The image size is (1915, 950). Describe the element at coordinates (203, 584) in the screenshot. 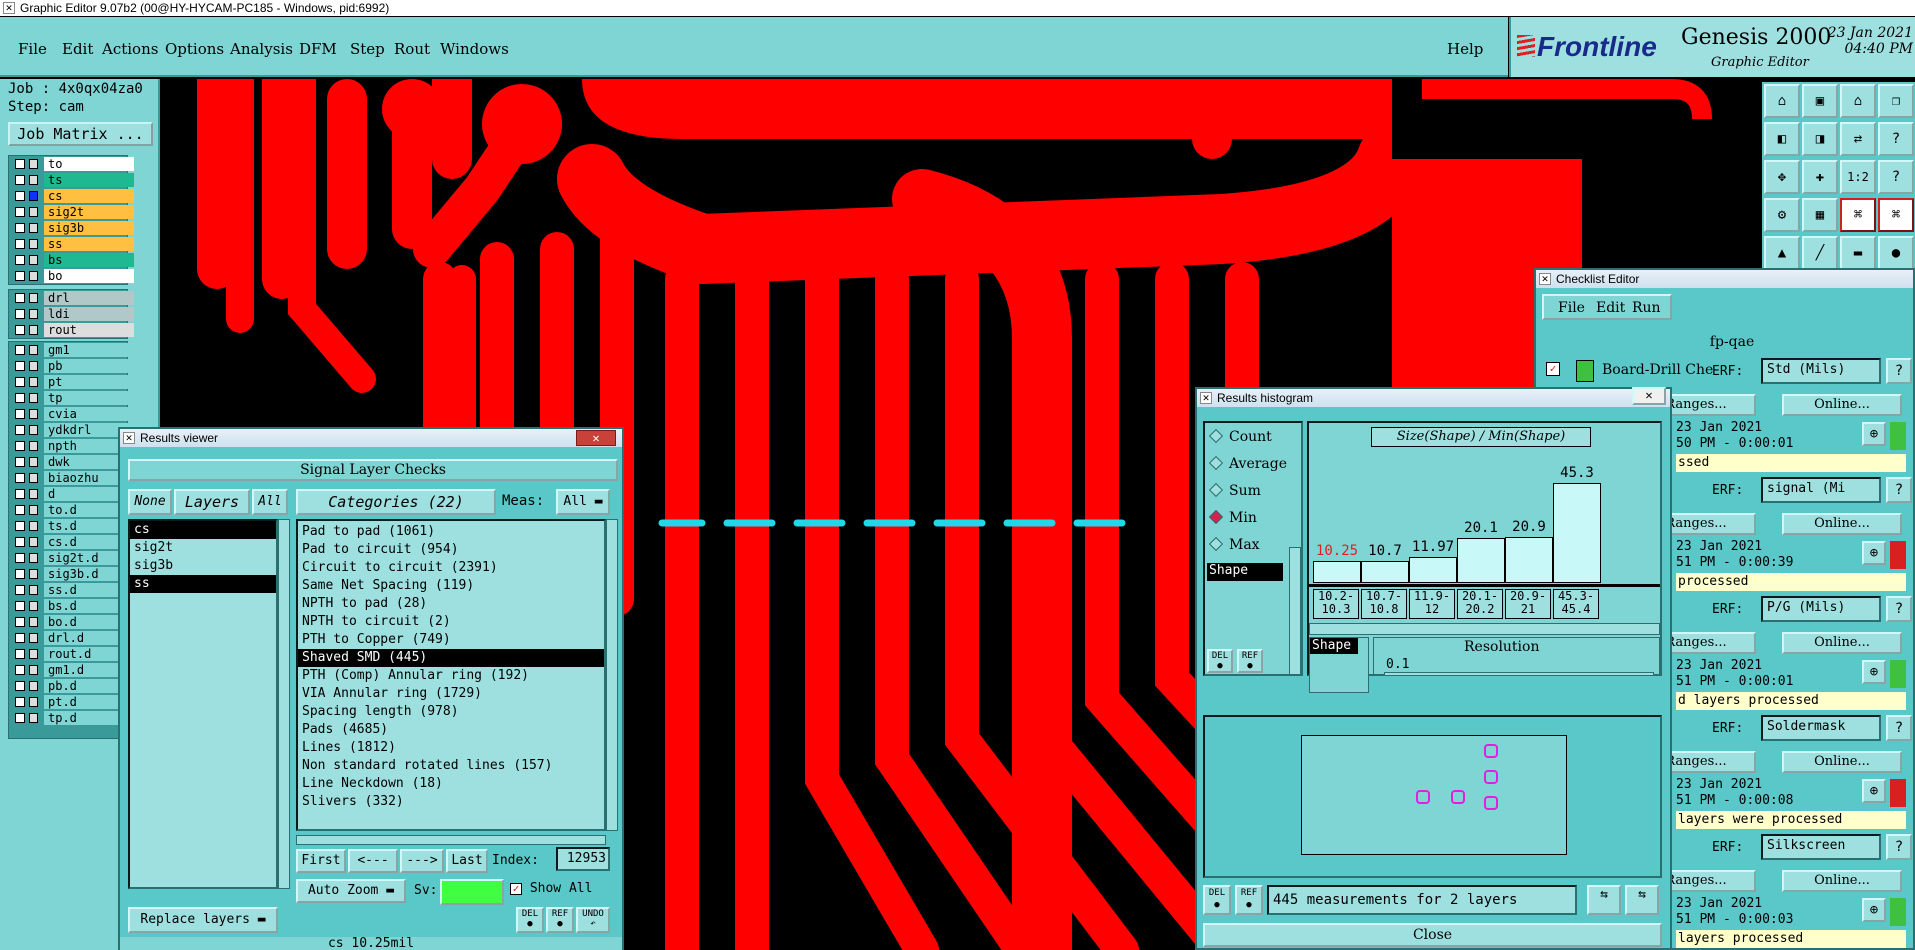

I see `layer-list-item: ss` at that location.